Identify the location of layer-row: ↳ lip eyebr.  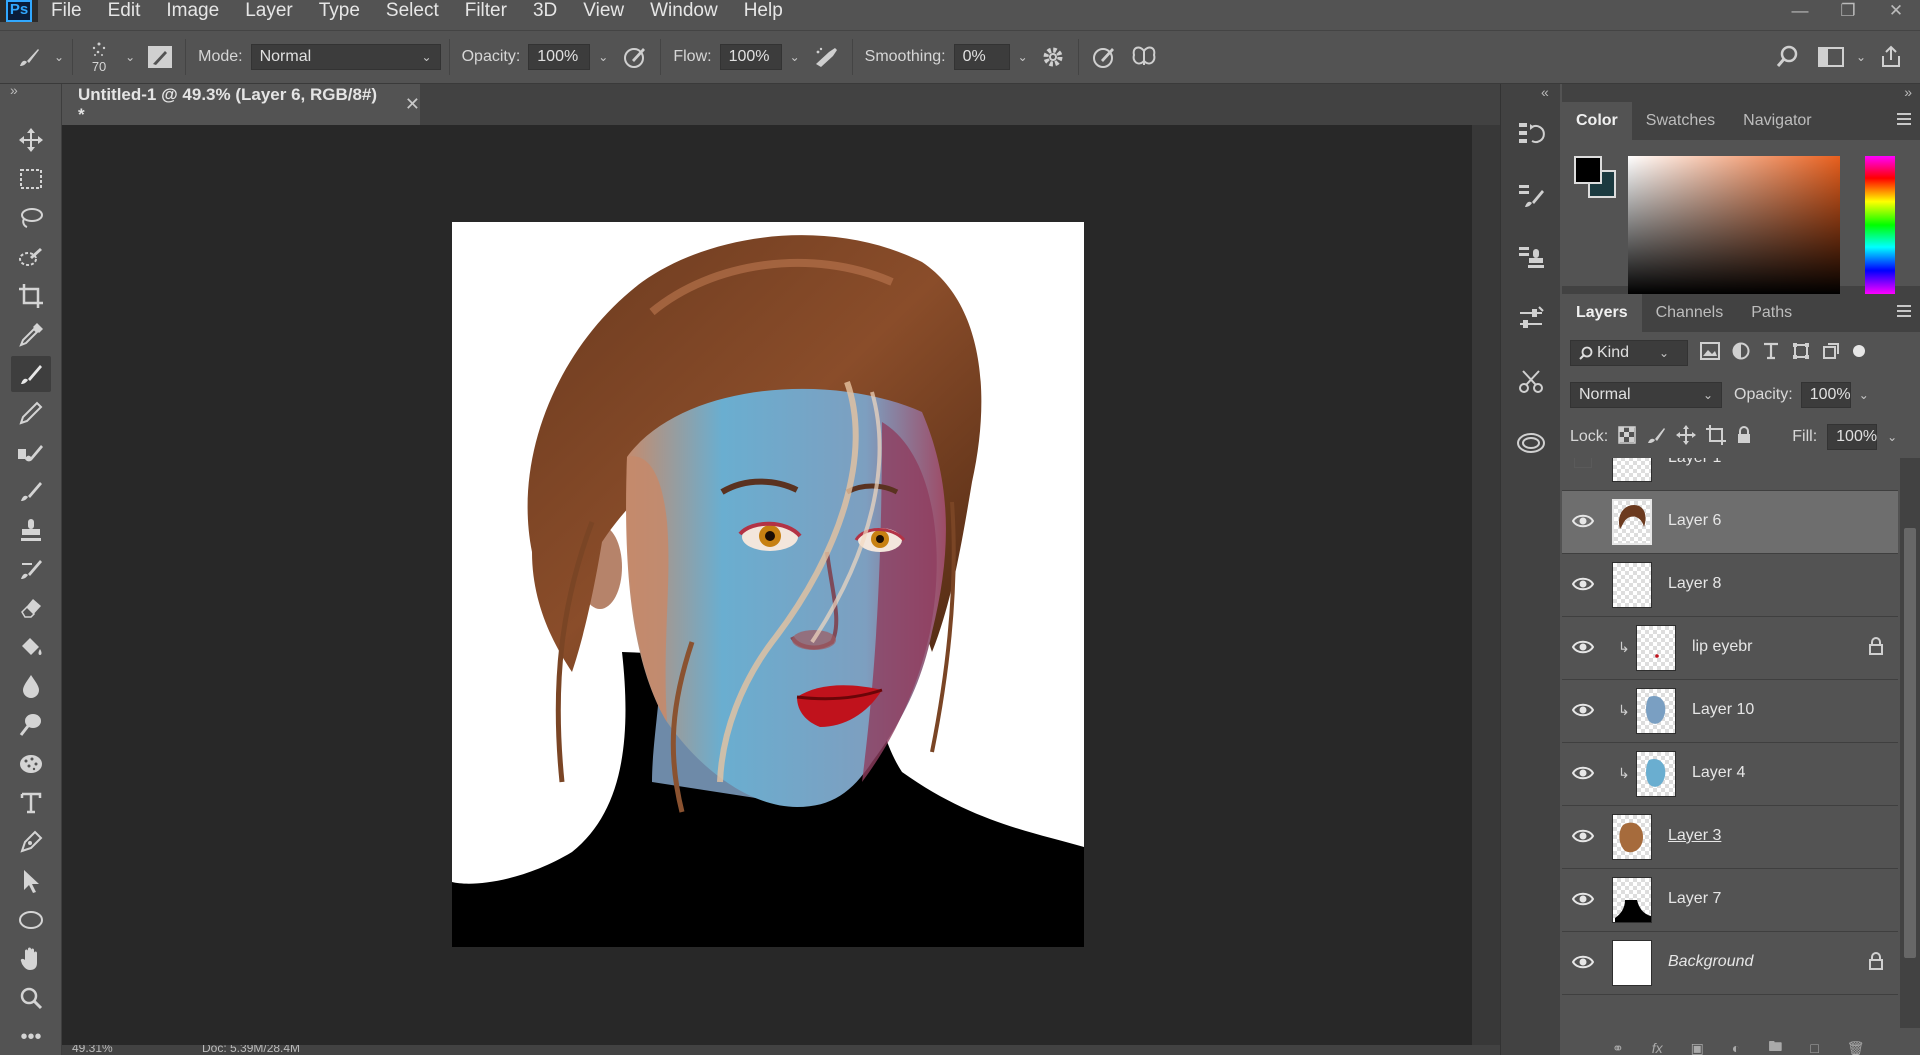
(1730, 648).